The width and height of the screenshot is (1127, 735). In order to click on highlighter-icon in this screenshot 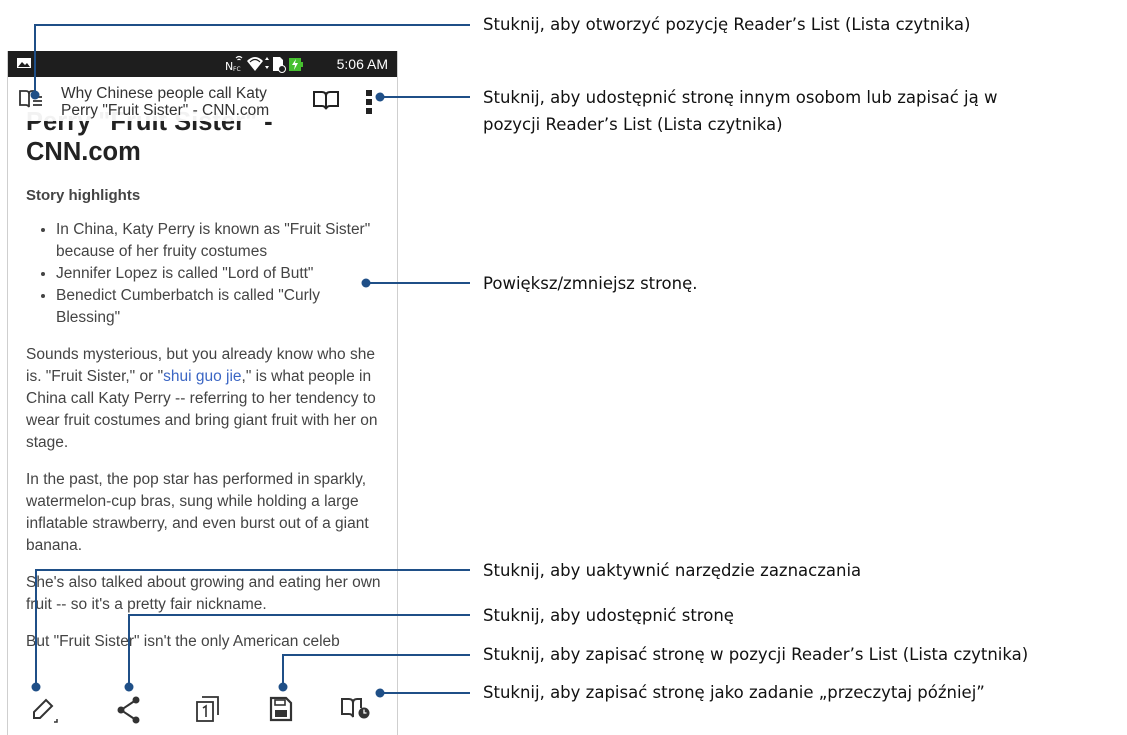, I will do `click(44, 710)`.